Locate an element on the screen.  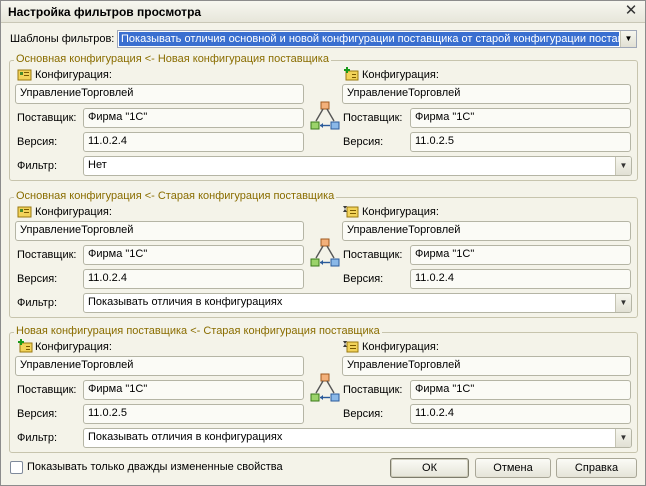
left-version-field: 11.0.2.5 is located at coordinates (193, 414).